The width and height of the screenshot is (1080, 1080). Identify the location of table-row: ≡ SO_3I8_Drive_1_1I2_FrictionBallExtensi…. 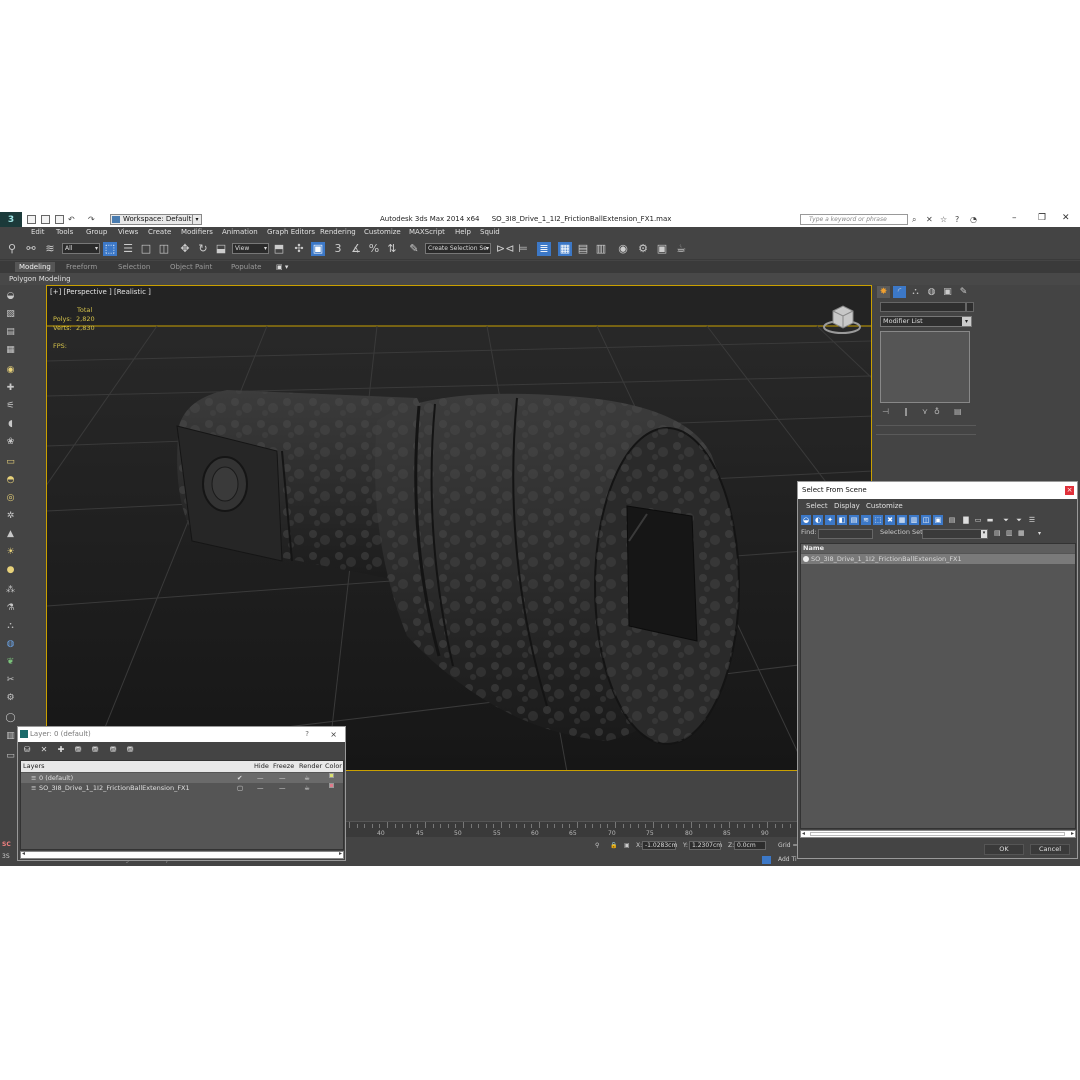
(182, 788).